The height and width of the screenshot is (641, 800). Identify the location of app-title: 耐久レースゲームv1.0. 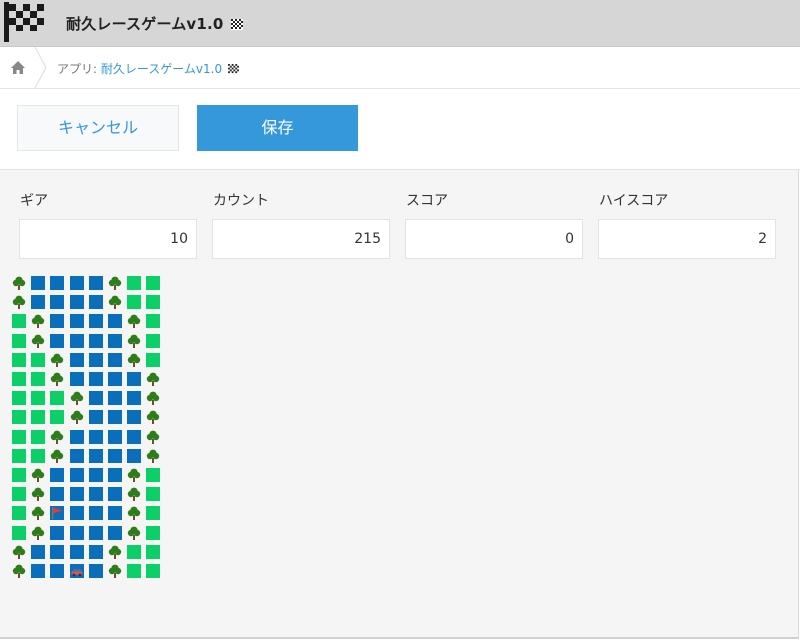
(154, 23).